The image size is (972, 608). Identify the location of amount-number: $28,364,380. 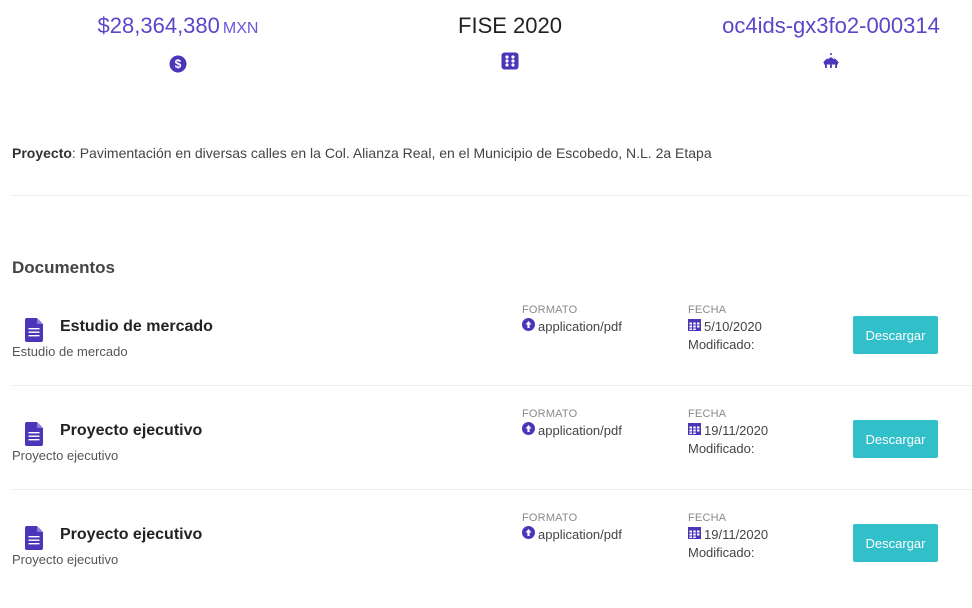
(158, 25).